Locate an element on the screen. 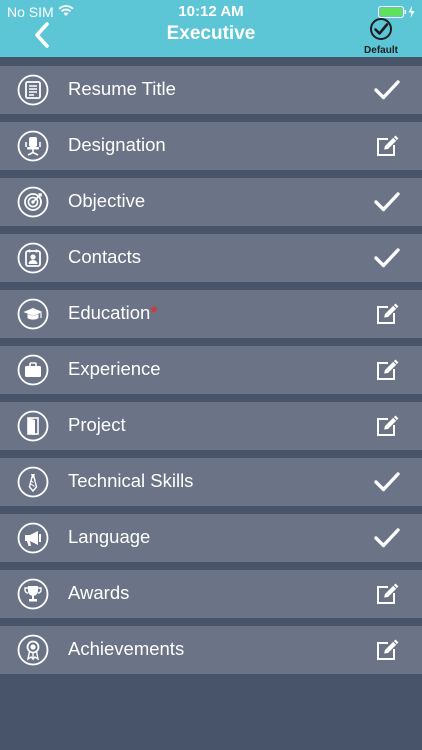 The width and height of the screenshot is (422, 750). section-row-experience: Experience is located at coordinates (211, 370).